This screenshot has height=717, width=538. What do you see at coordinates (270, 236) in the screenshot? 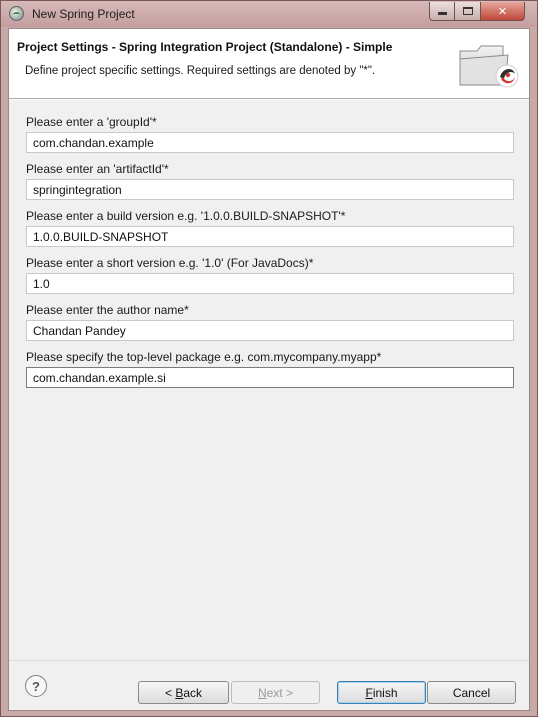
I see `build-version-field` at bounding box center [270, 236].